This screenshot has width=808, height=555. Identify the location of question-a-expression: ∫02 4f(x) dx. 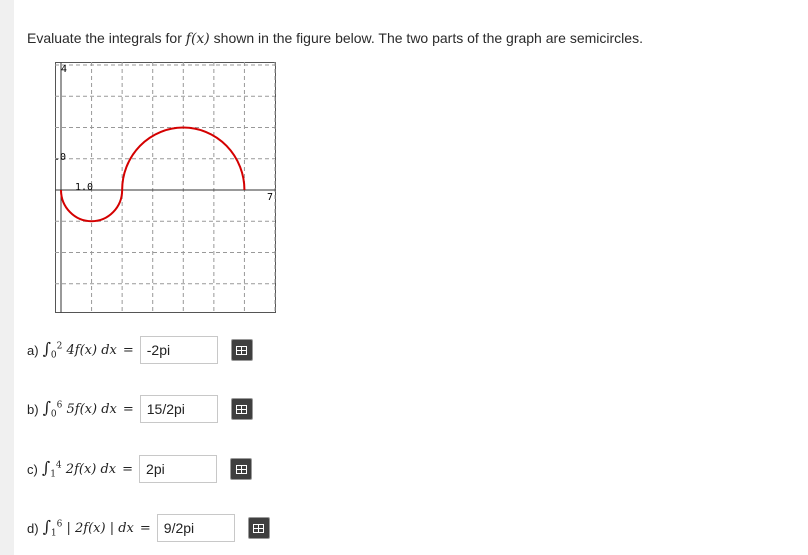
(80, 350).